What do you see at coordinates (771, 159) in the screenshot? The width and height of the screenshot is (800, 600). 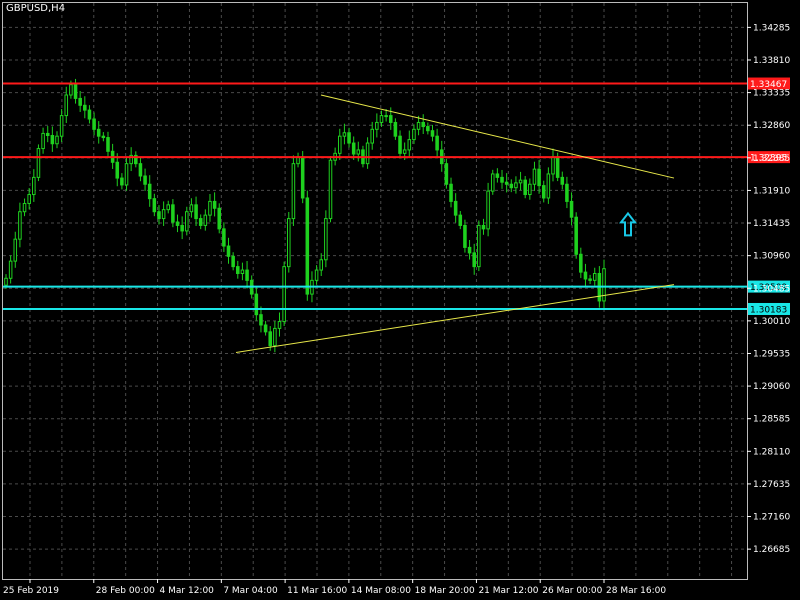 I see `price-tick-label: 1.32385` at bounding box center [771, 159].